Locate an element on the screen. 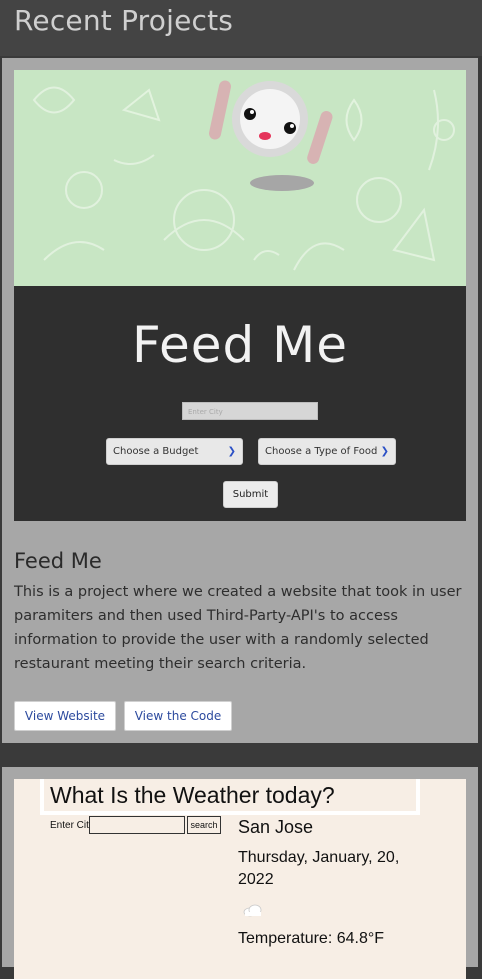 This screenshot has width=482, height=979. budget-select-preview: Choose a Budget ❯ is located at coordinates (174, 451).